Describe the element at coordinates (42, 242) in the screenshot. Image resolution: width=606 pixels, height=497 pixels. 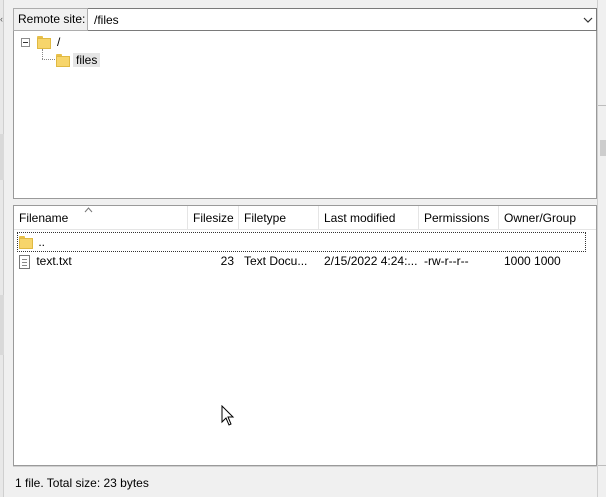
I see `file-name: ..` at that location.